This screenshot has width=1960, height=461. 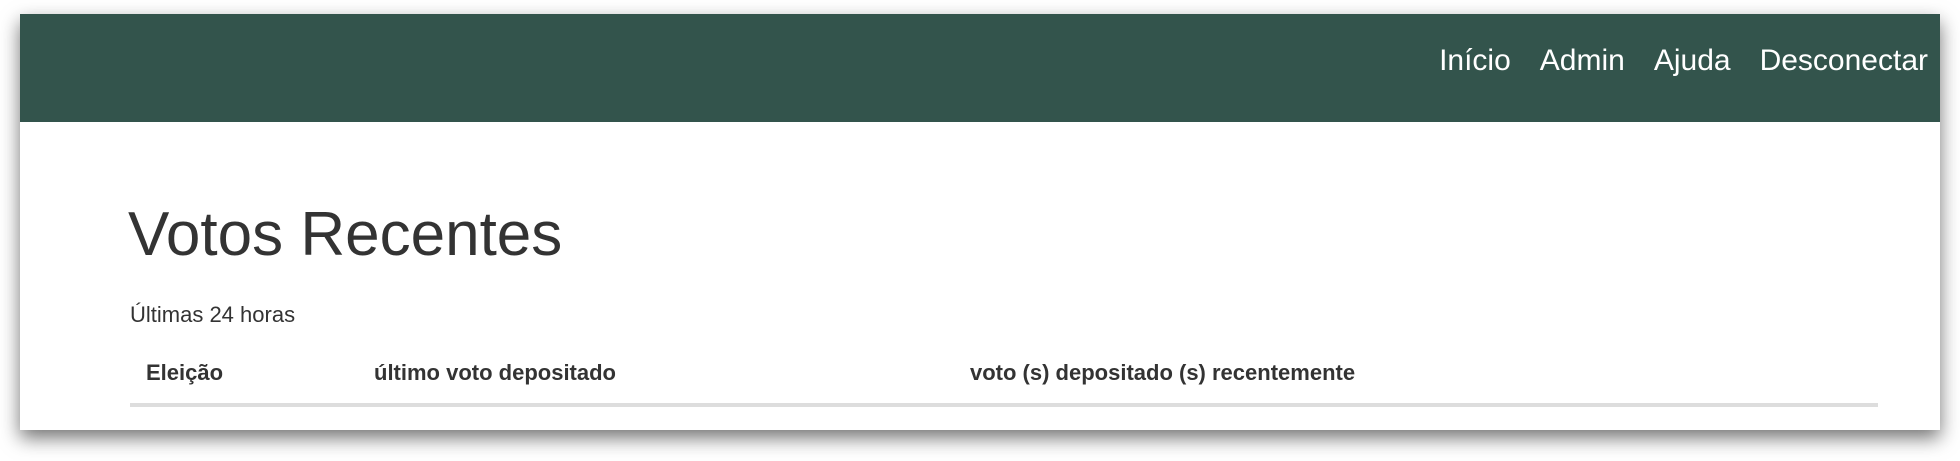 I want to click on nav-inicio: Início, so click(x=1475, y=61).